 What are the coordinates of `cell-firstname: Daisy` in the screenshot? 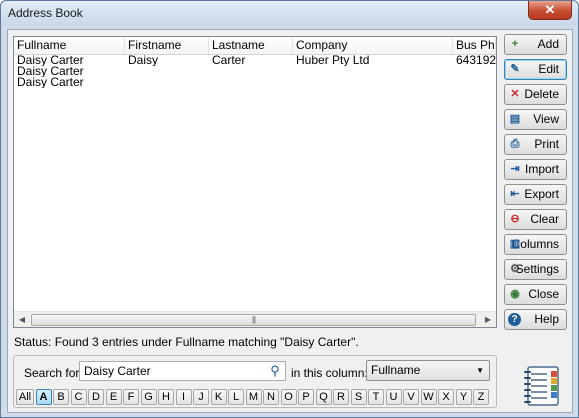 It's located at (143, 60).